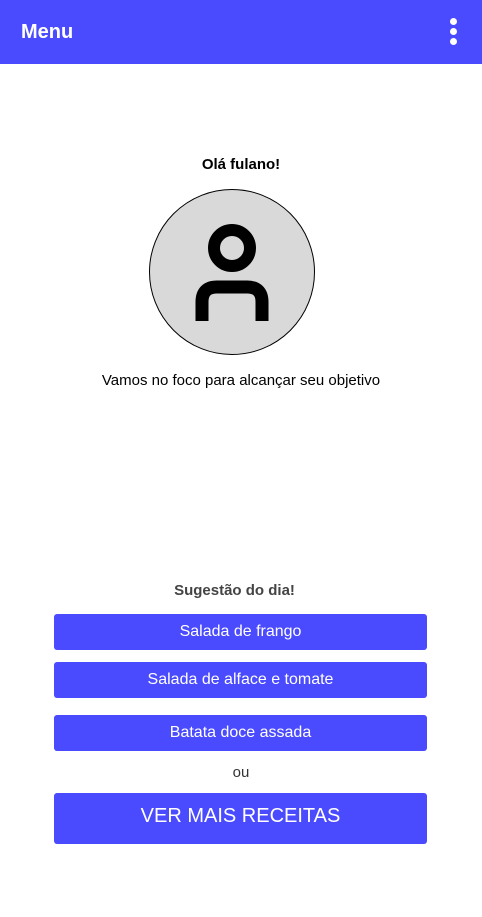 The width and height of the screenshot is (482, 917). What do you see at coordinates (240, 632) in the screenshot?
I see `suggestion-button-salada-de-frango: Salada de frango` at bounding box center [240, 632].